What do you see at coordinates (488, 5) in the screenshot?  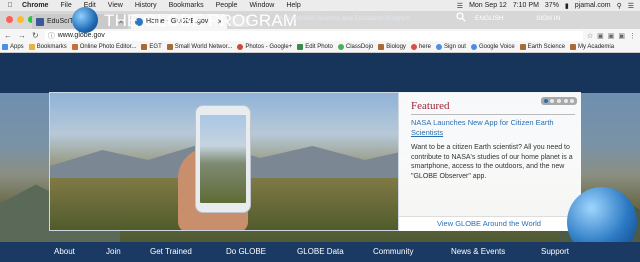 I see `date-text: Mon Sep 12` at bounding box center [488, 5].